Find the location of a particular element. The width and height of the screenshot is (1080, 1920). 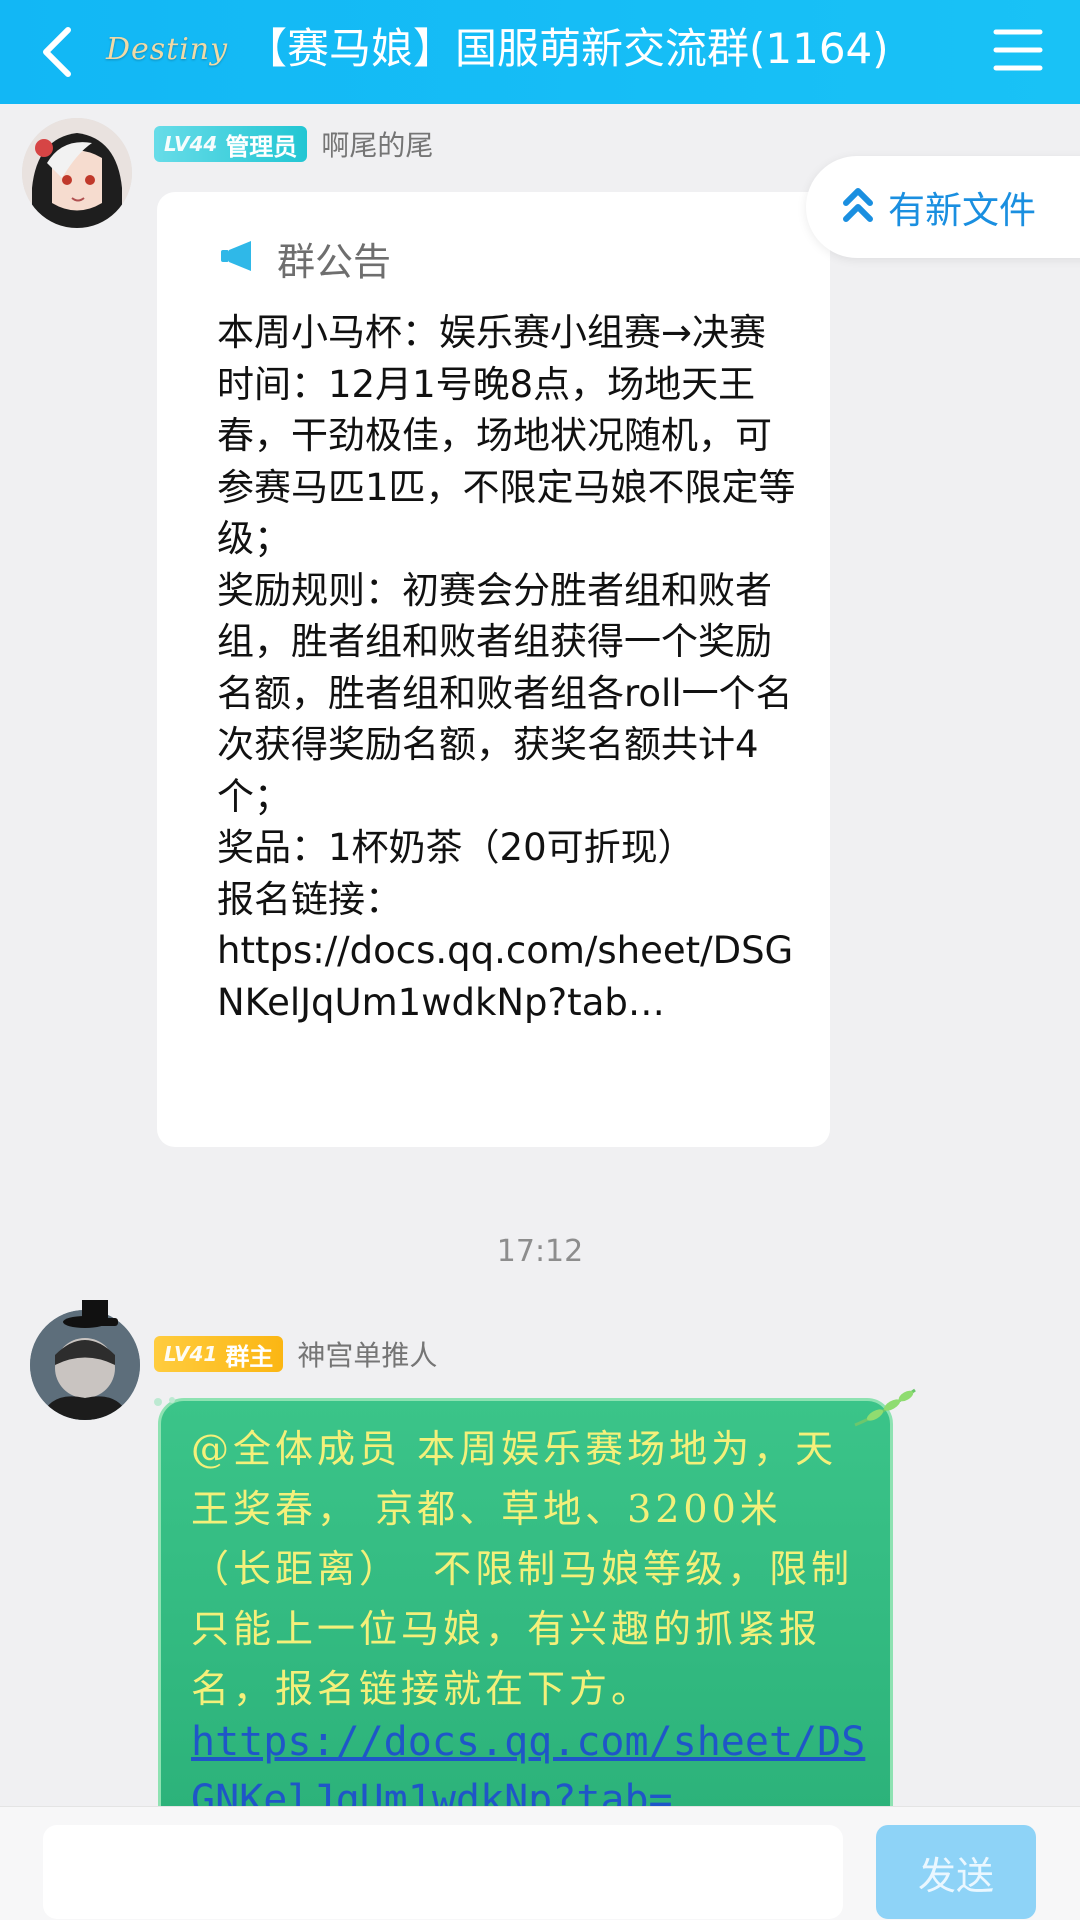

message-input is located at coordinates (443, 1872).